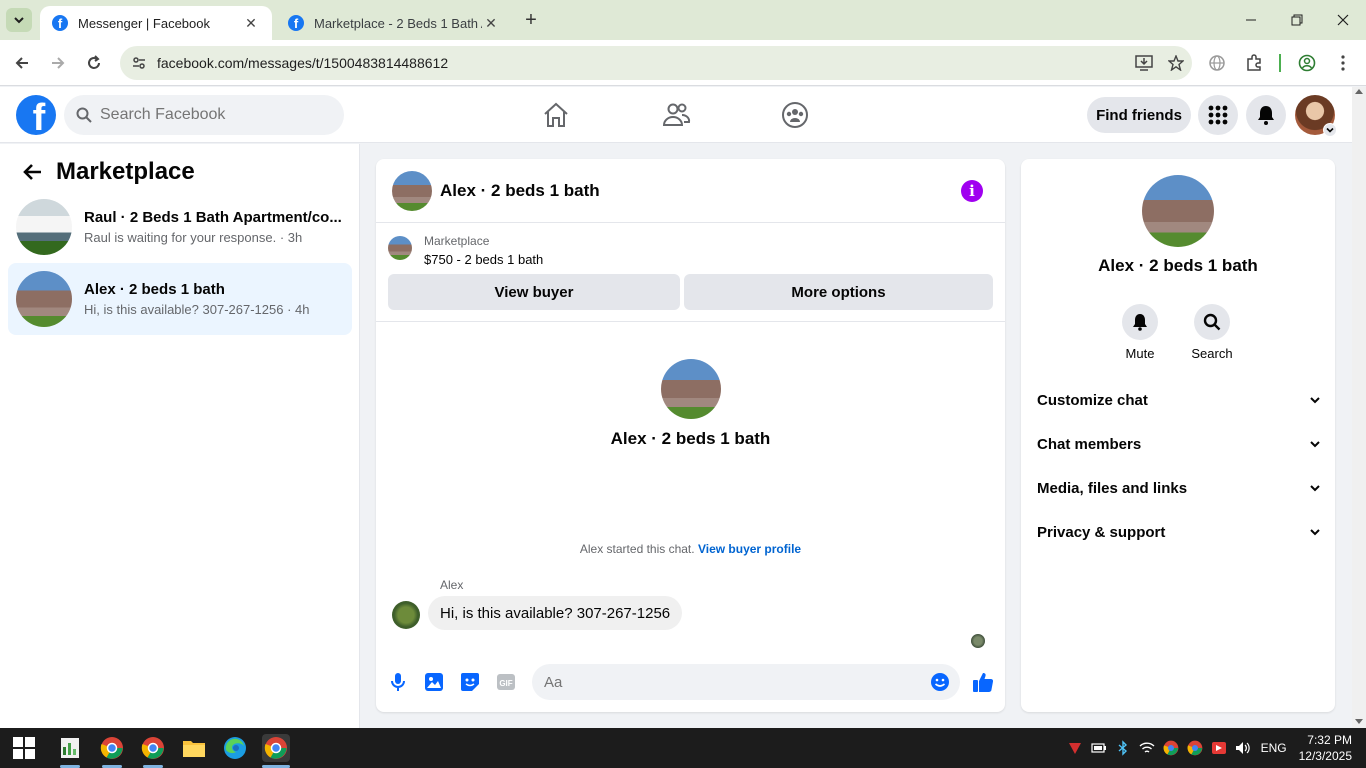  I want to click on microphone-icon, so click(398, 682).